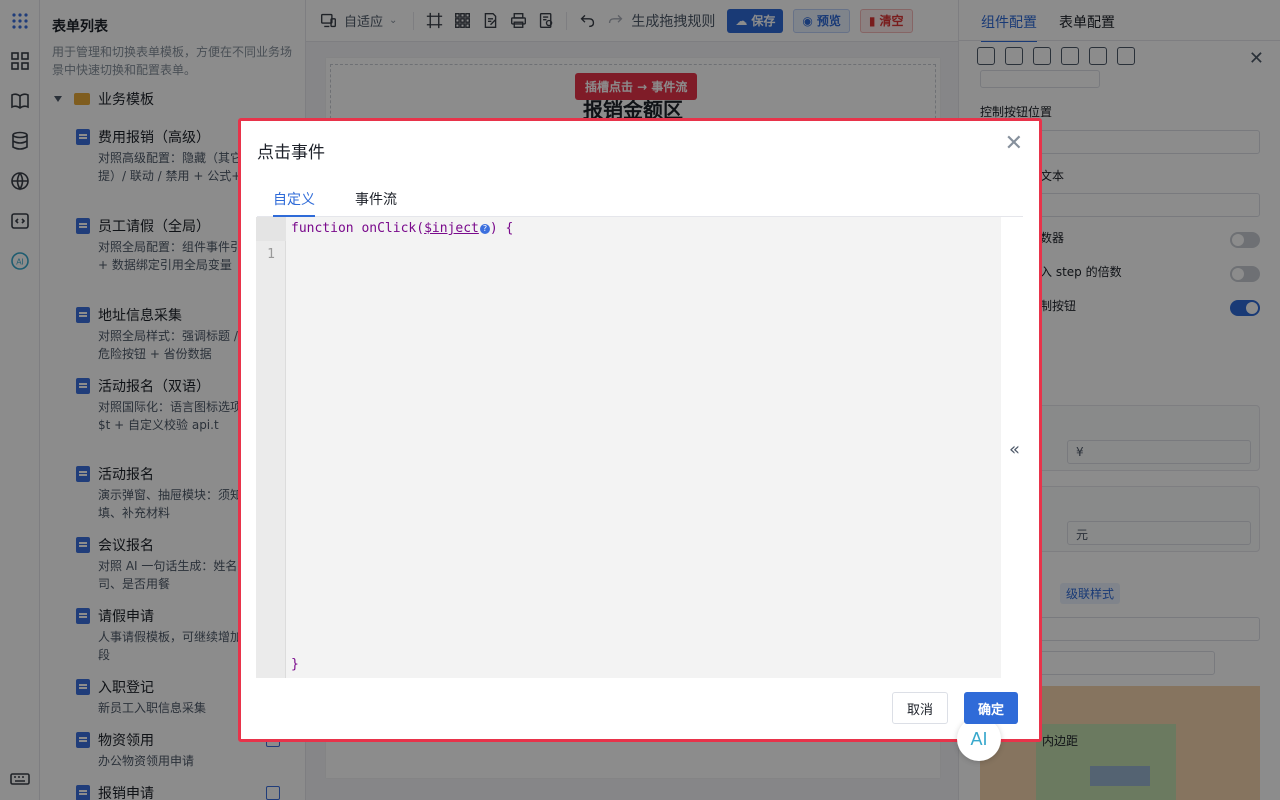  I want to click on cancel-button: 取消, so click(920, 708).